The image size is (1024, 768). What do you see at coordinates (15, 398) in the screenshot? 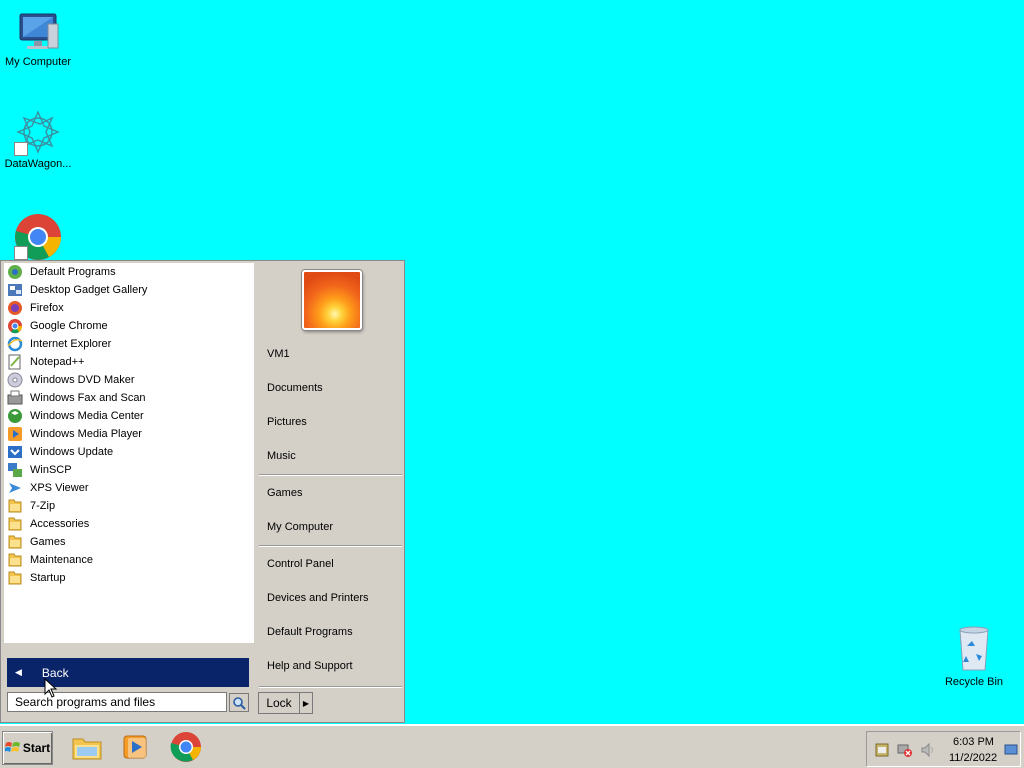
I see `fax-icon` at bounding box center [15, 398].